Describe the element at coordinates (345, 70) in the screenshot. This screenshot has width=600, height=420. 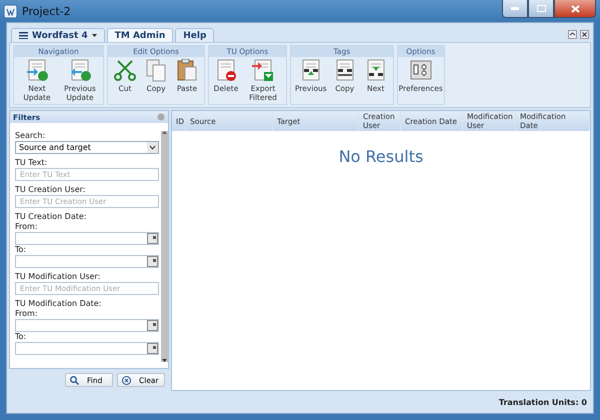
I see `page-tags-icon` at that location.